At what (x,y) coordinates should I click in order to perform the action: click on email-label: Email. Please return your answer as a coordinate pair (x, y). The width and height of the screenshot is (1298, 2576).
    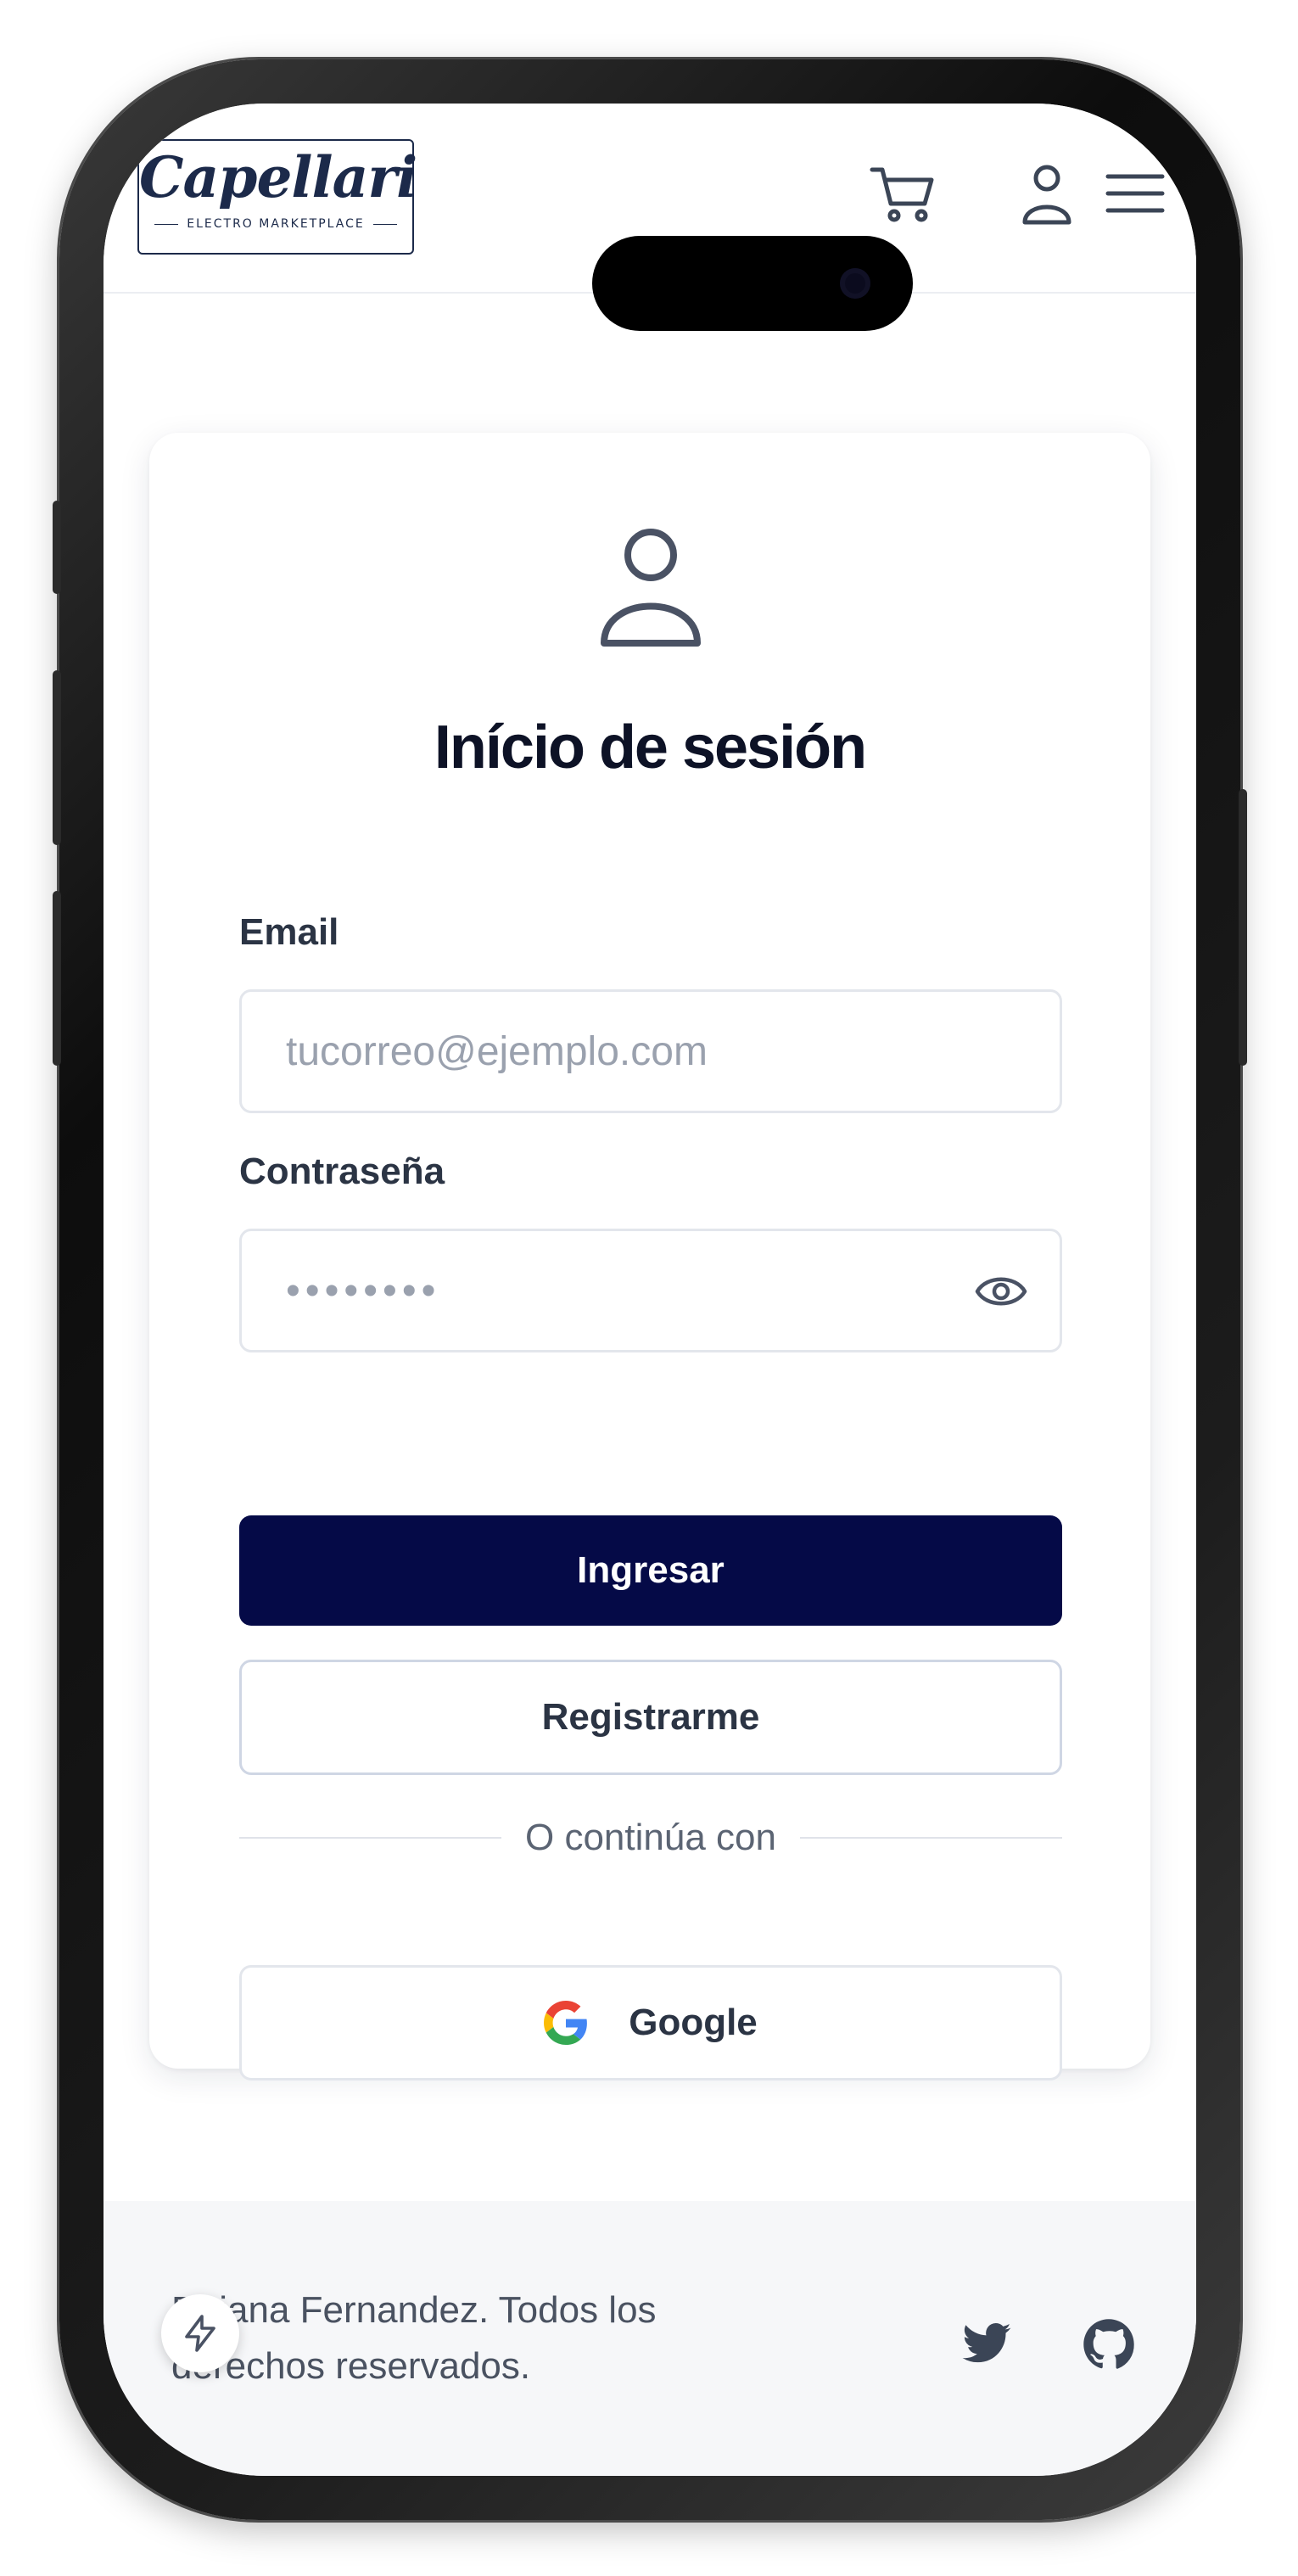
    Looking at the image, I should click on (289, 932).